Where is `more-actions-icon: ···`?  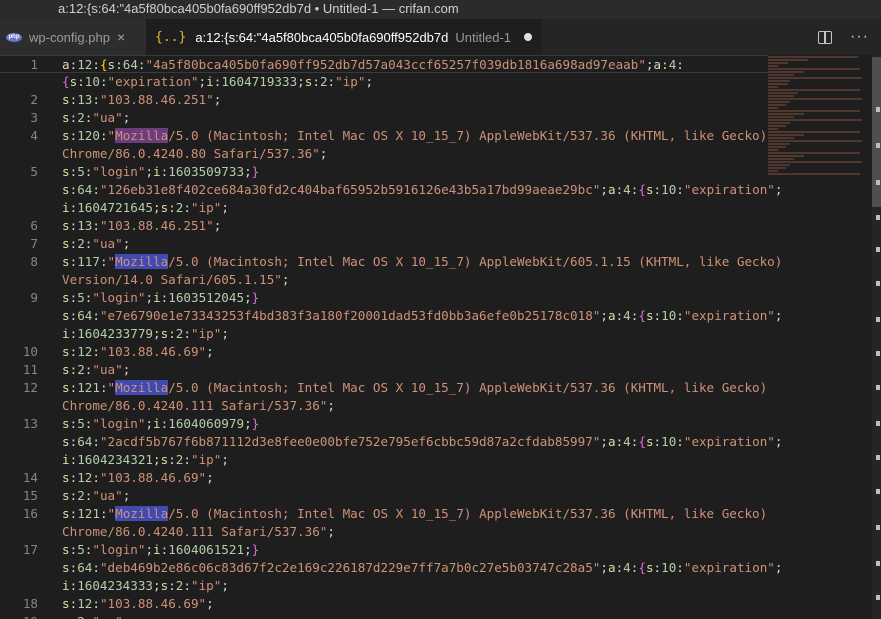 more-actions-icon: ··· is located at coordinates (859, 37).